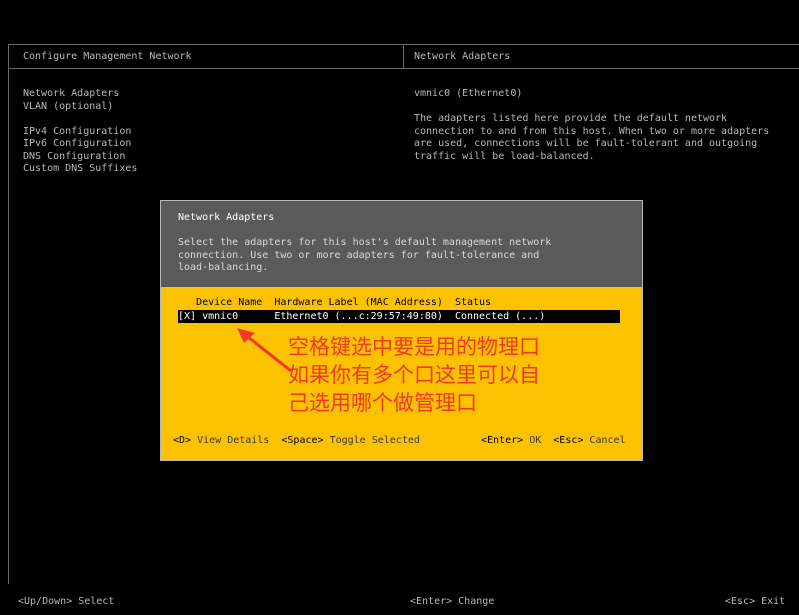  Describe the element at coordinates (374, 440) in the screenshot. I see `toggle-selected-label: Toggle Selected` at that location.